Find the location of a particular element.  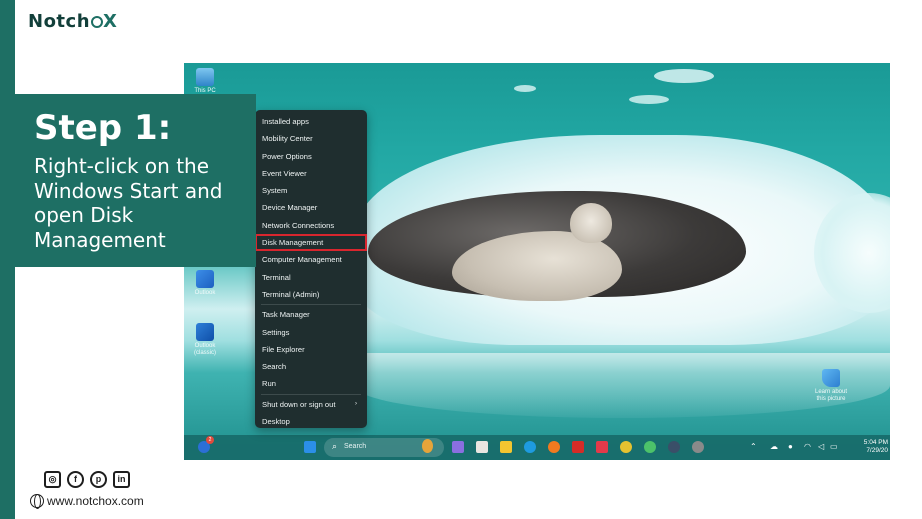

volume-icon: ◁ is located at coordinates (821, 446).